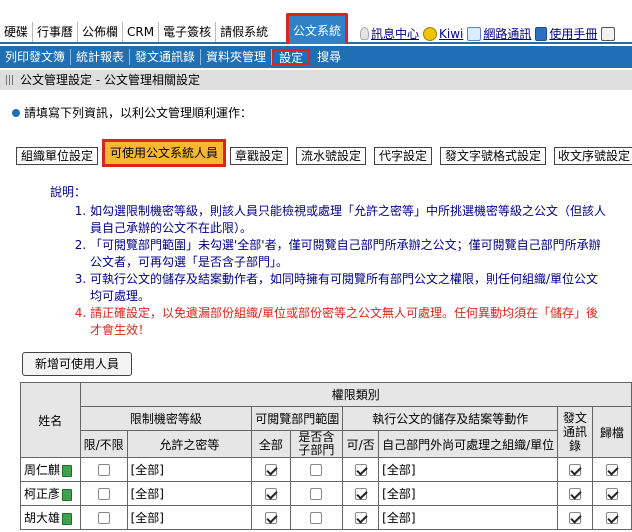  I want to click on menu-search: 搜尋, so click(329, 57).